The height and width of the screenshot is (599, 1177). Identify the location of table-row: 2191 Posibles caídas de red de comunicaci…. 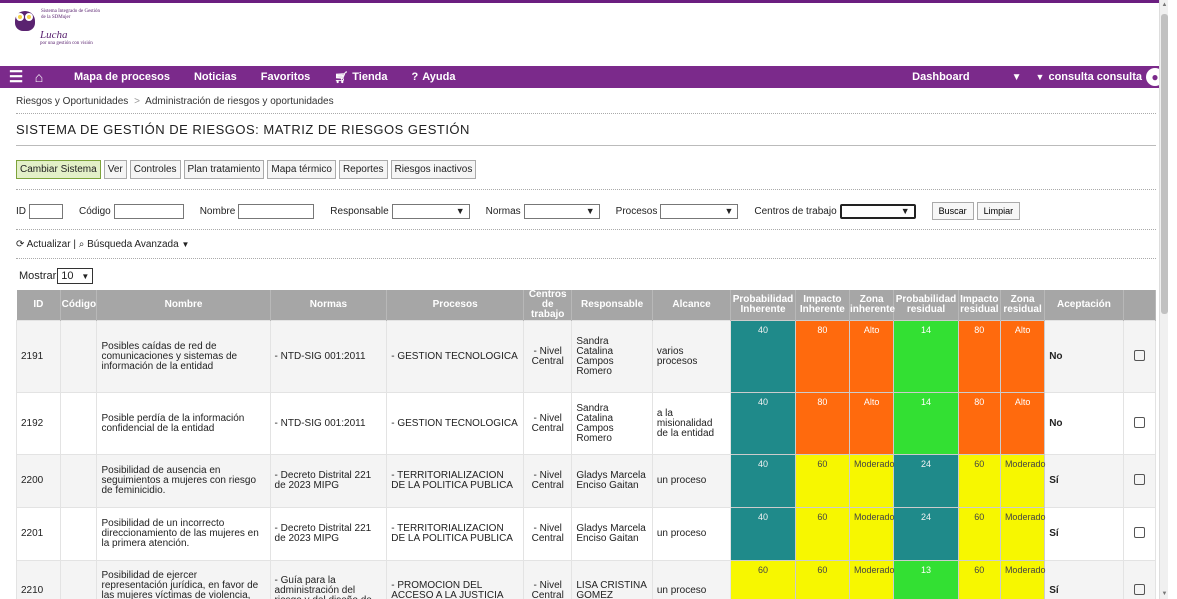
(586, 356).